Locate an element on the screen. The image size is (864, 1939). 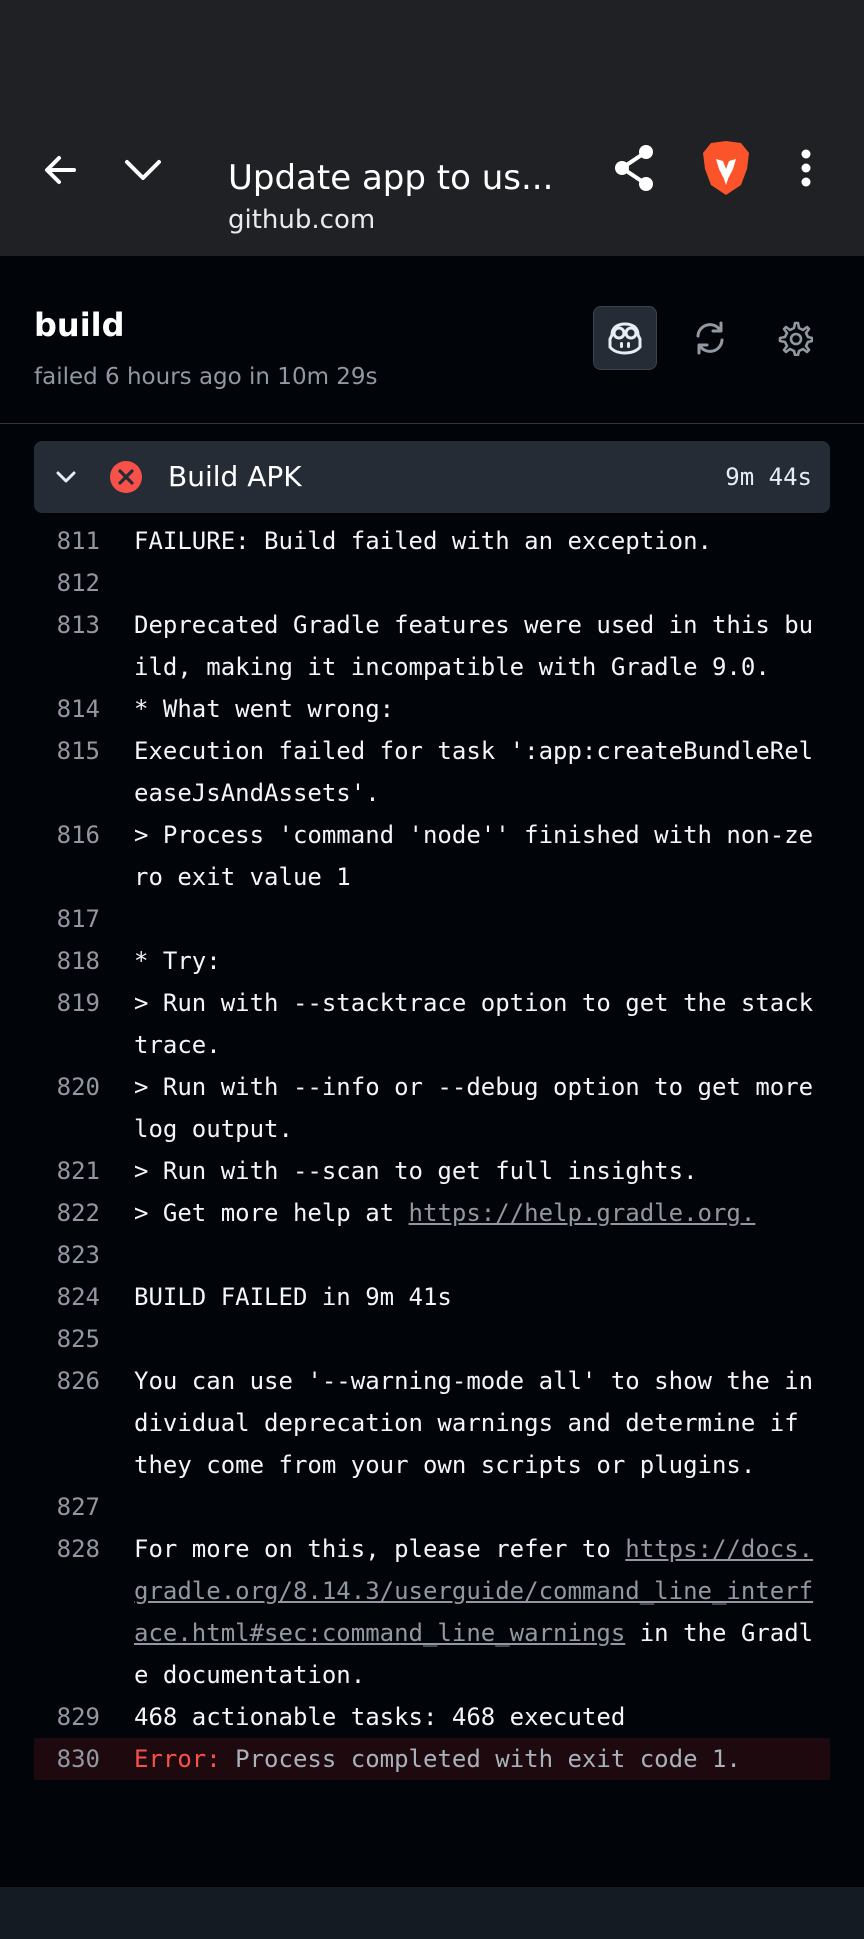
back-button is located at coordinates (60, 170).